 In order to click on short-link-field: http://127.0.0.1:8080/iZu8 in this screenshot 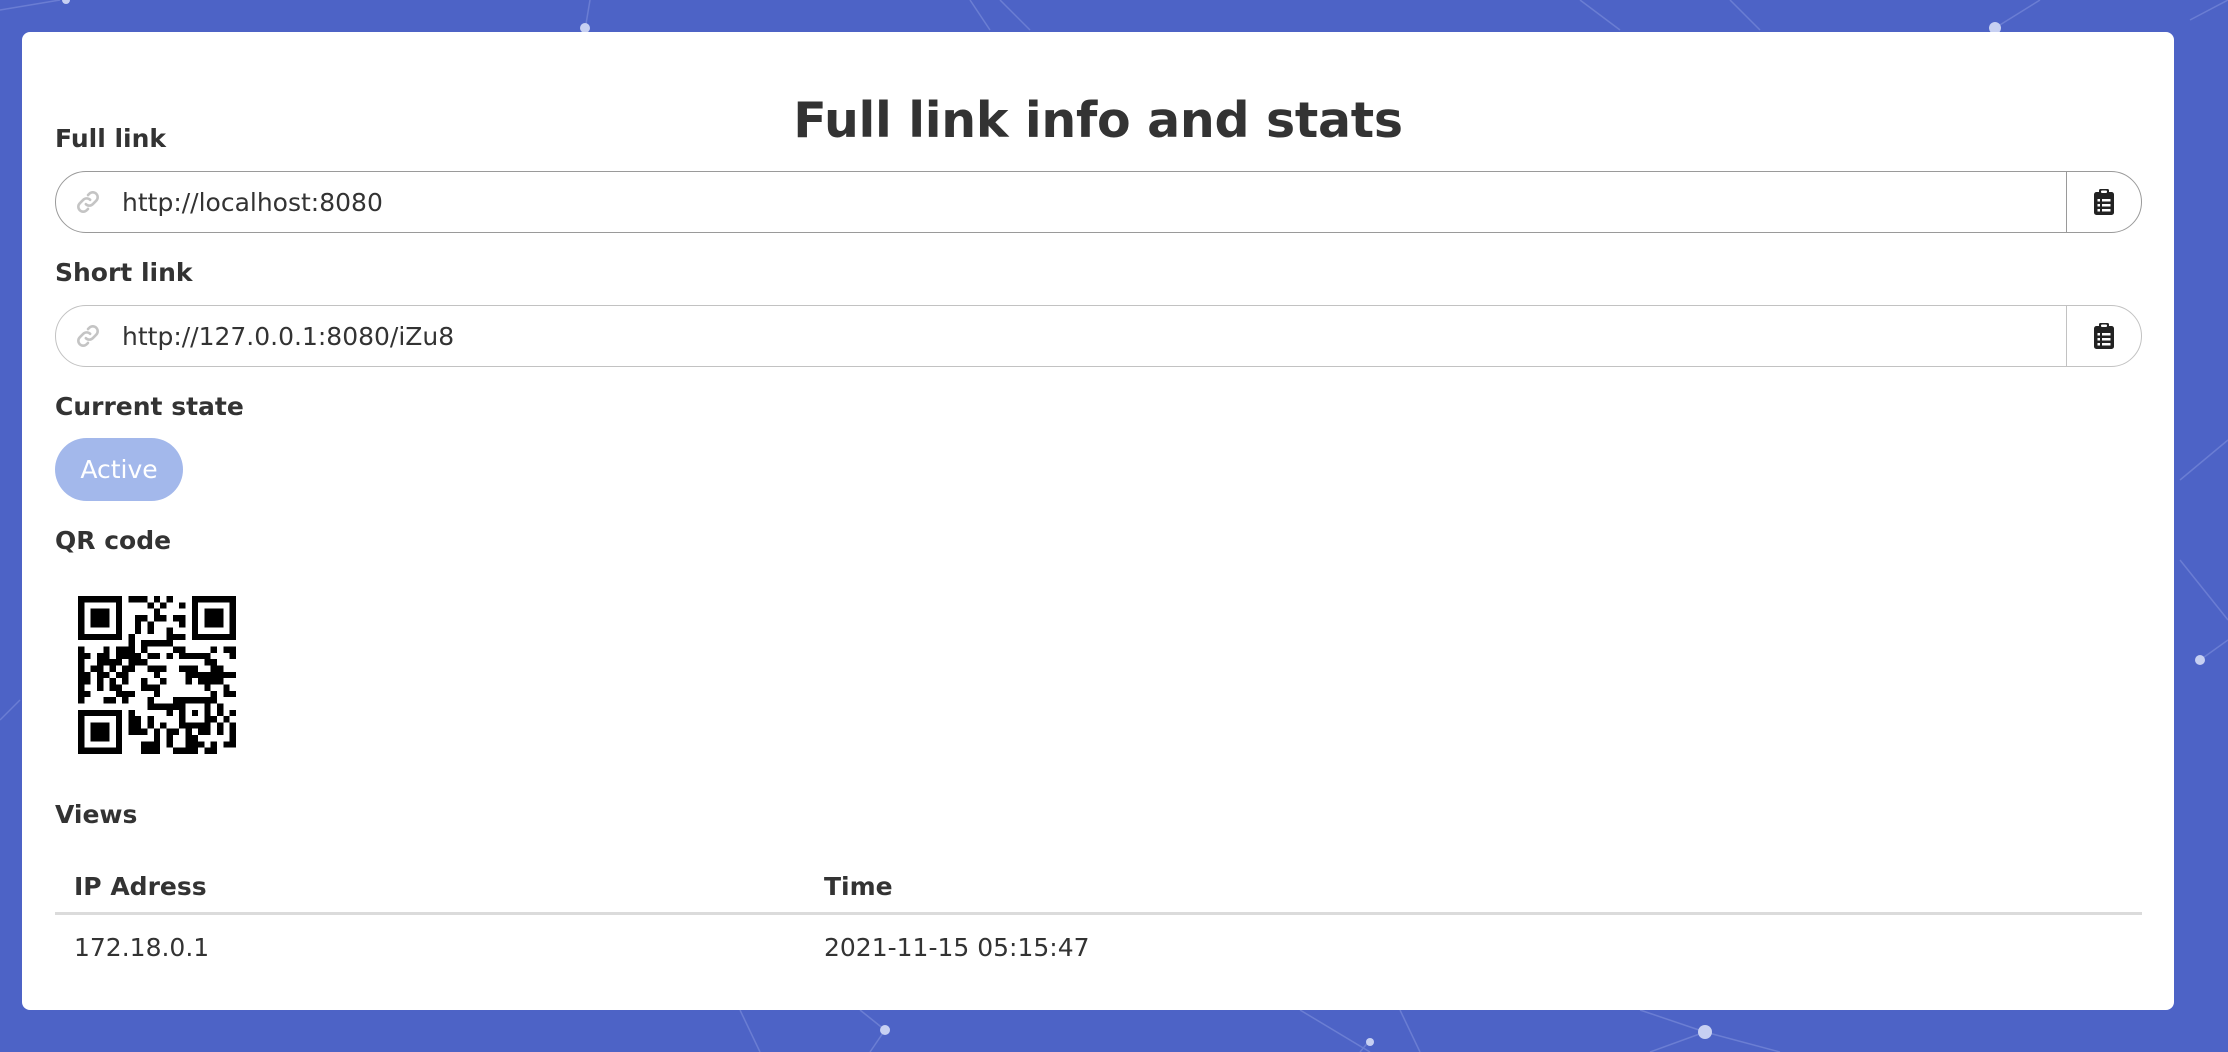, I will do `click(1098, 336)`.